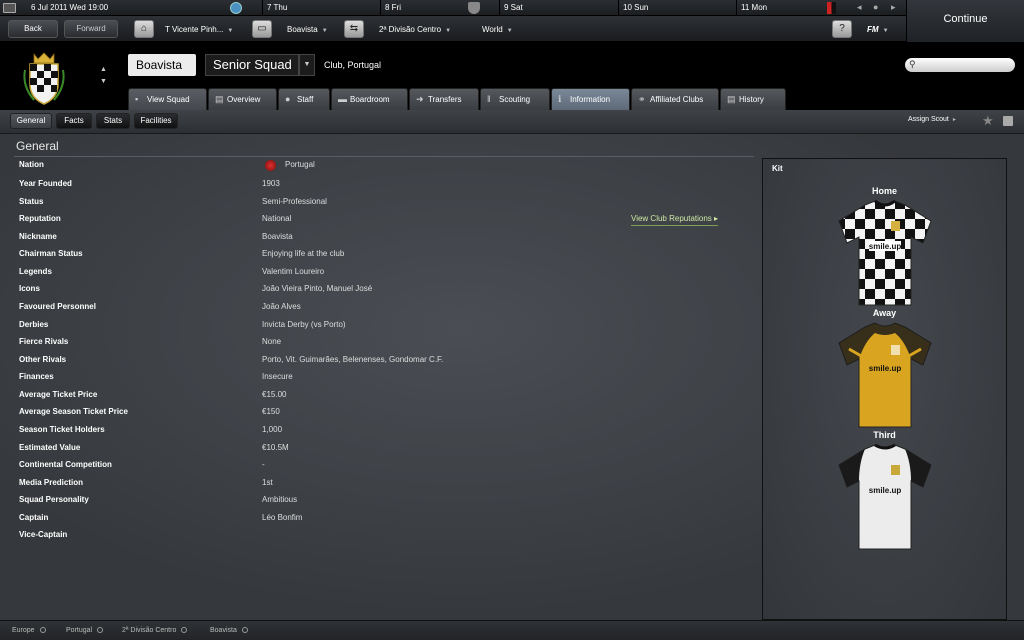 The image size is (1024, 640). I want to click on note-icon, so click(1008, 121).